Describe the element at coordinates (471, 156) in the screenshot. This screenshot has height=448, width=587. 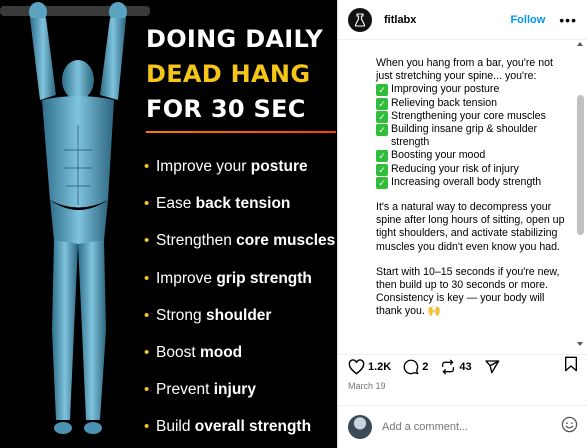
I see `checklist-item: ✓ Boosting your mood` at that location.